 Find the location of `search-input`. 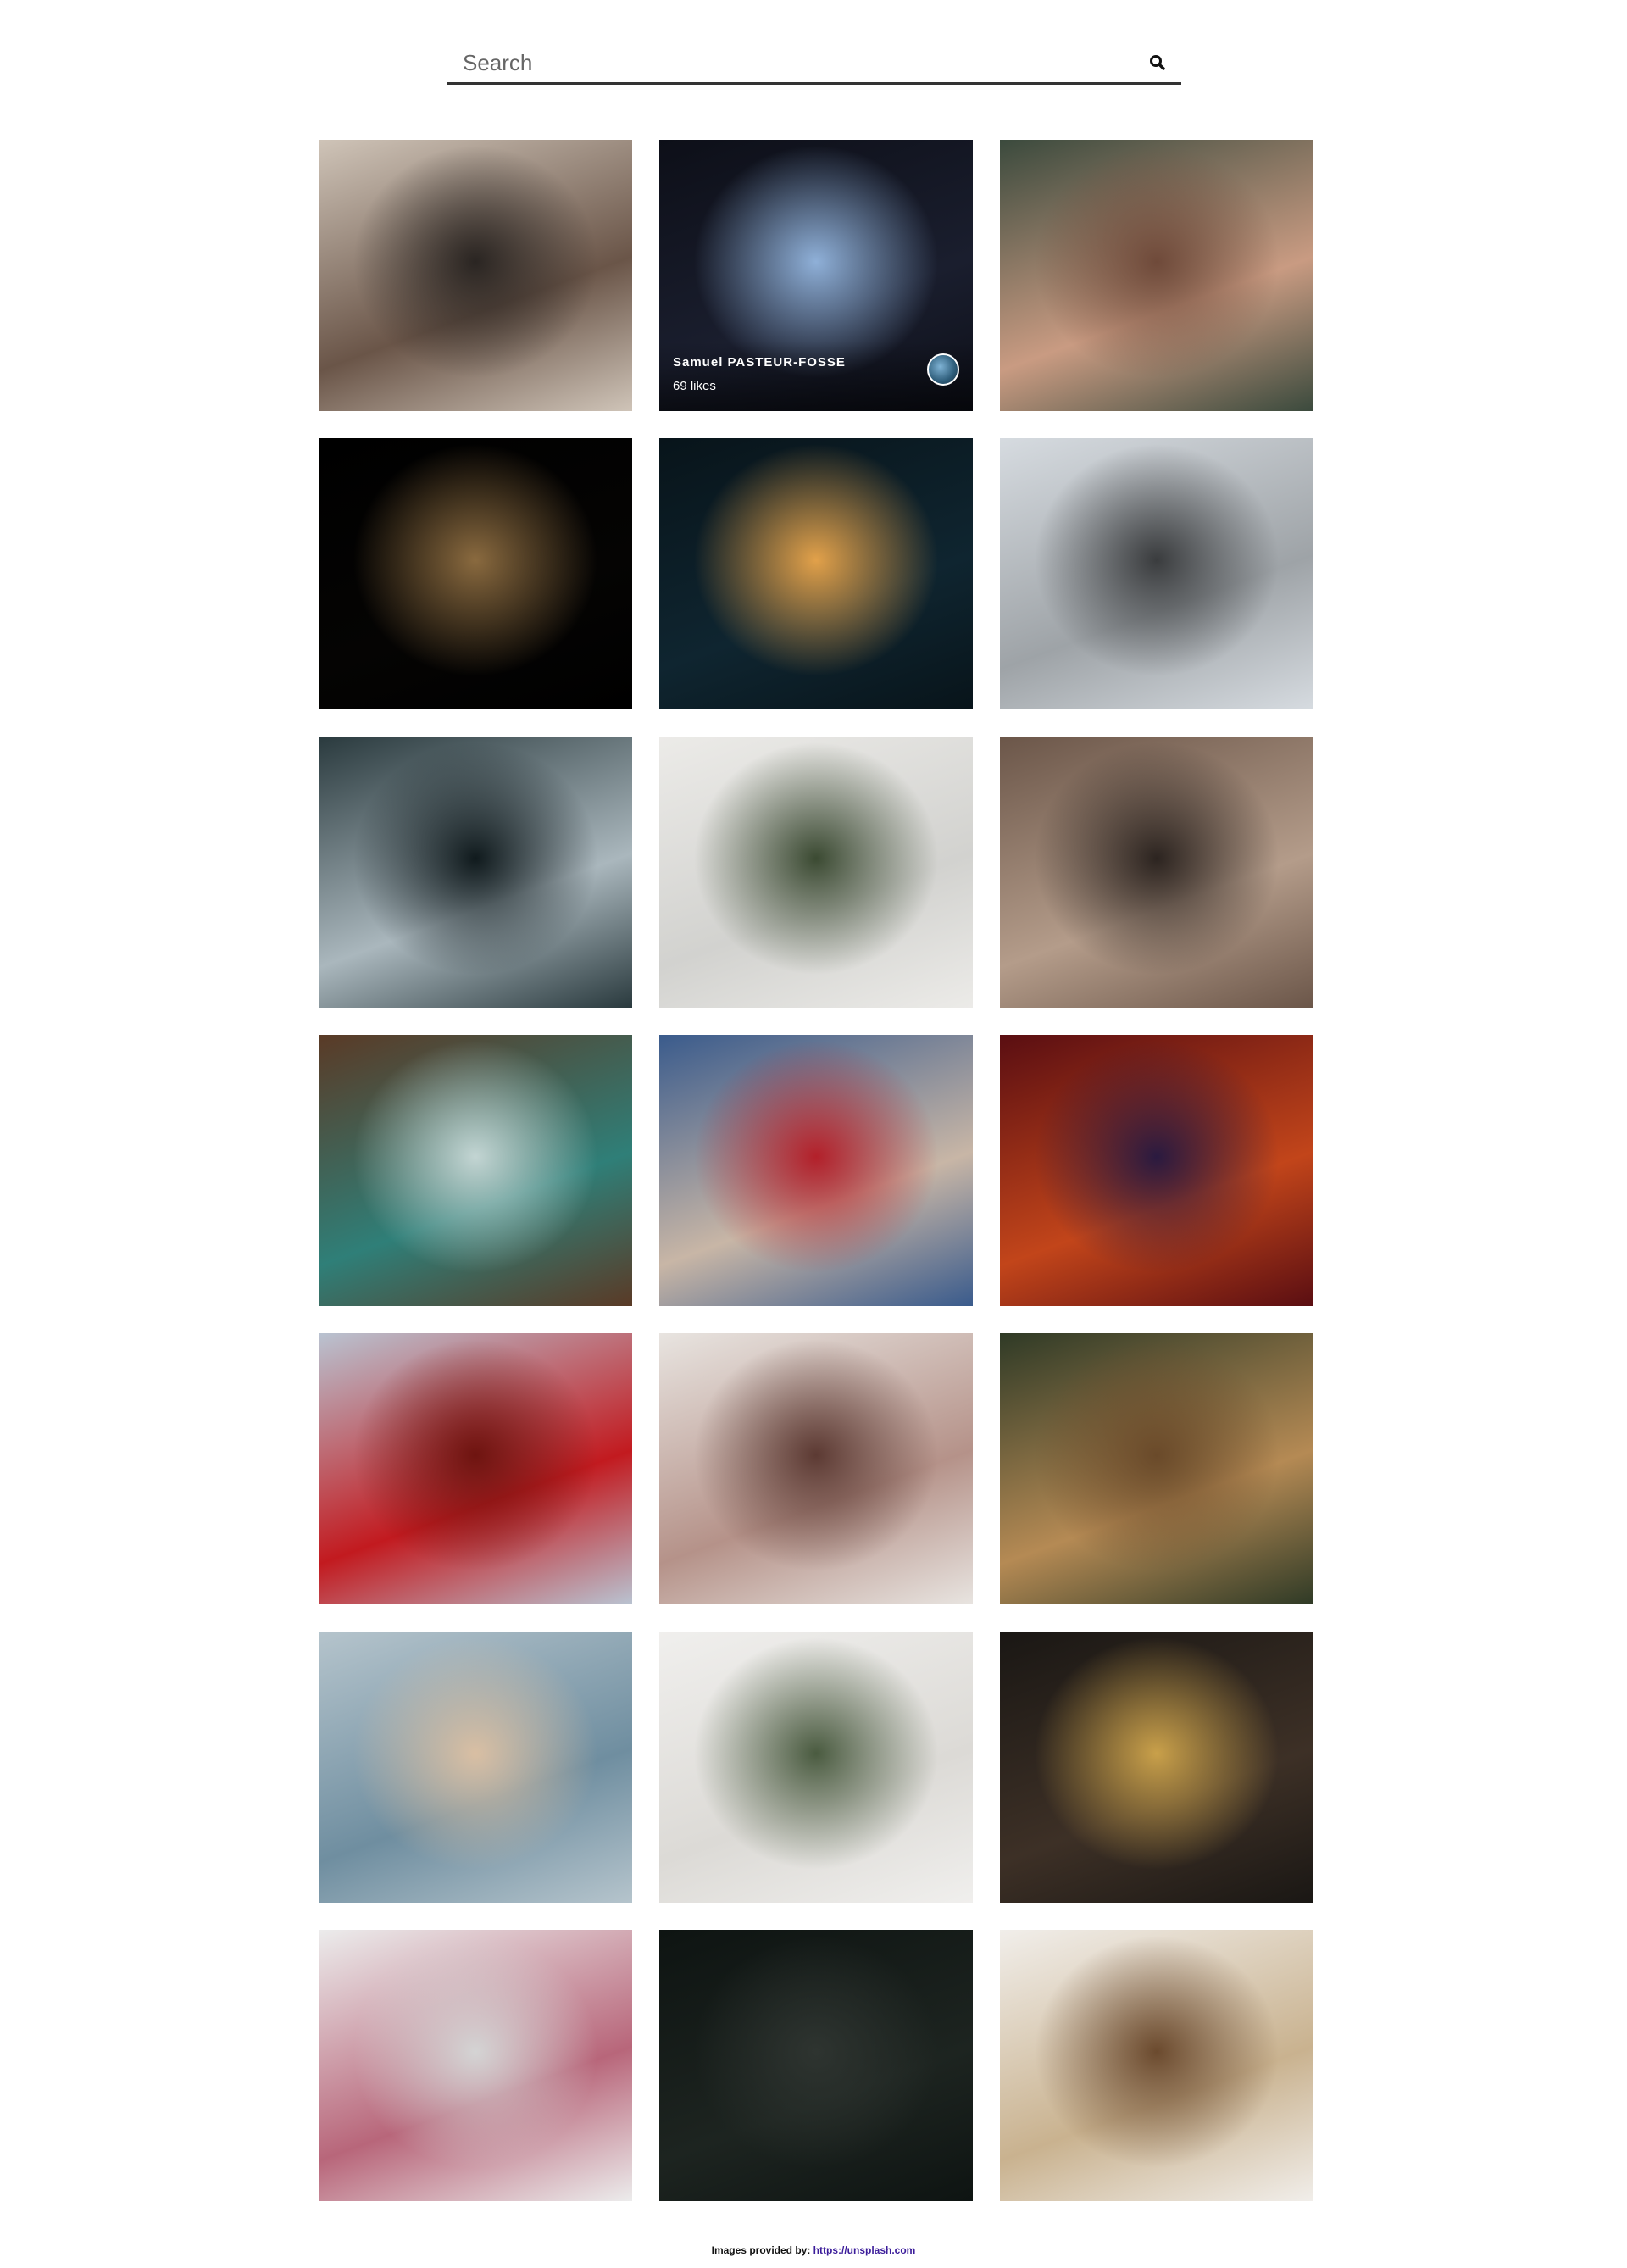

search-input is located at coordinates (786, 63).